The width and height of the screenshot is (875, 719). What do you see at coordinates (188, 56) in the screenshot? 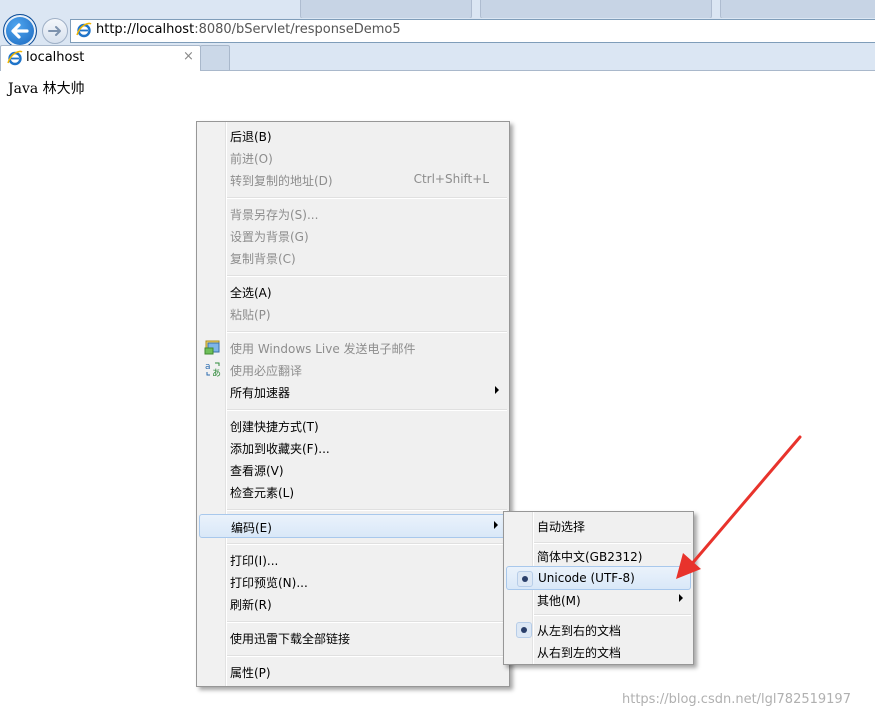
I see `tab-close-icon: ×` at bounding box center [188, 56].